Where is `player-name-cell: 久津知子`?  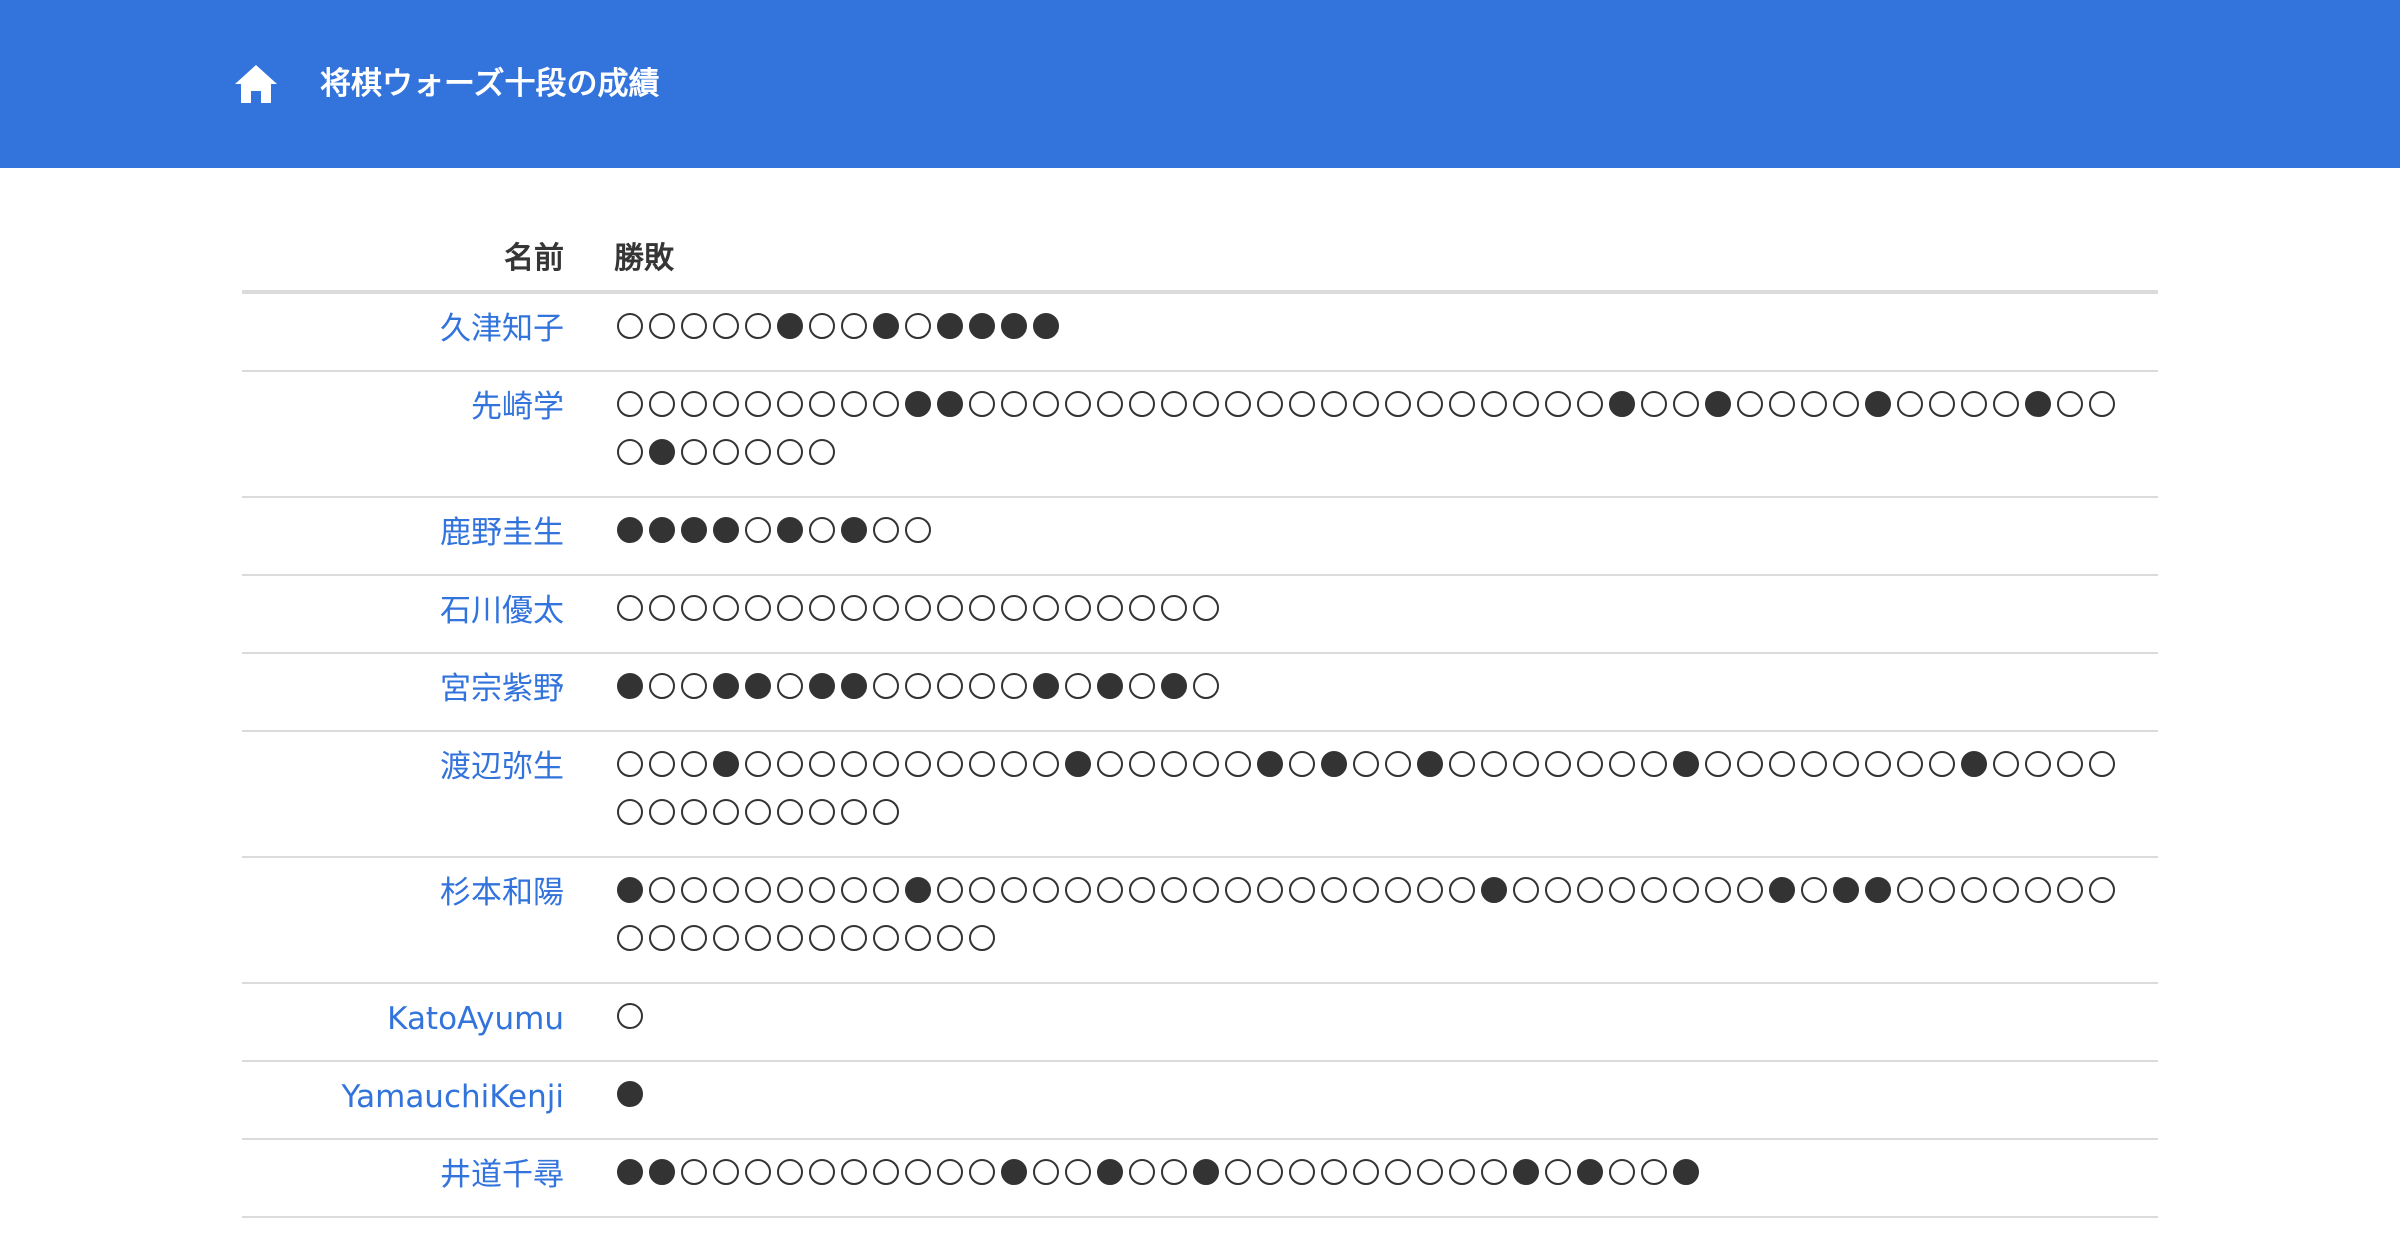 player-name-cell: 久津知子 is located at coordinates (415, 332).